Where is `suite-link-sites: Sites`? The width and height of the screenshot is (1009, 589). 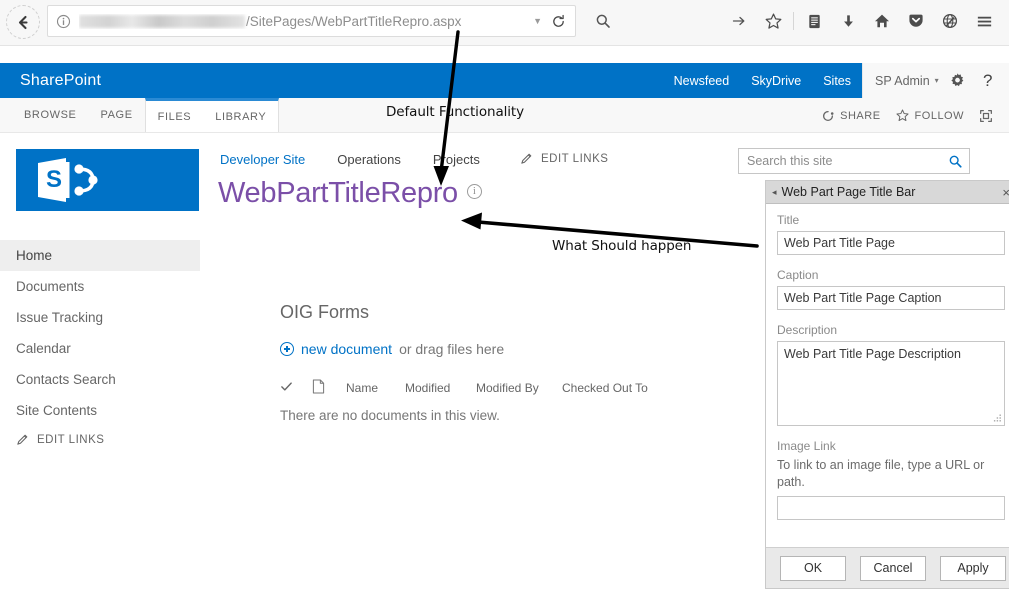
suite-link-sites: Sites is located at coordinates (837, 80).